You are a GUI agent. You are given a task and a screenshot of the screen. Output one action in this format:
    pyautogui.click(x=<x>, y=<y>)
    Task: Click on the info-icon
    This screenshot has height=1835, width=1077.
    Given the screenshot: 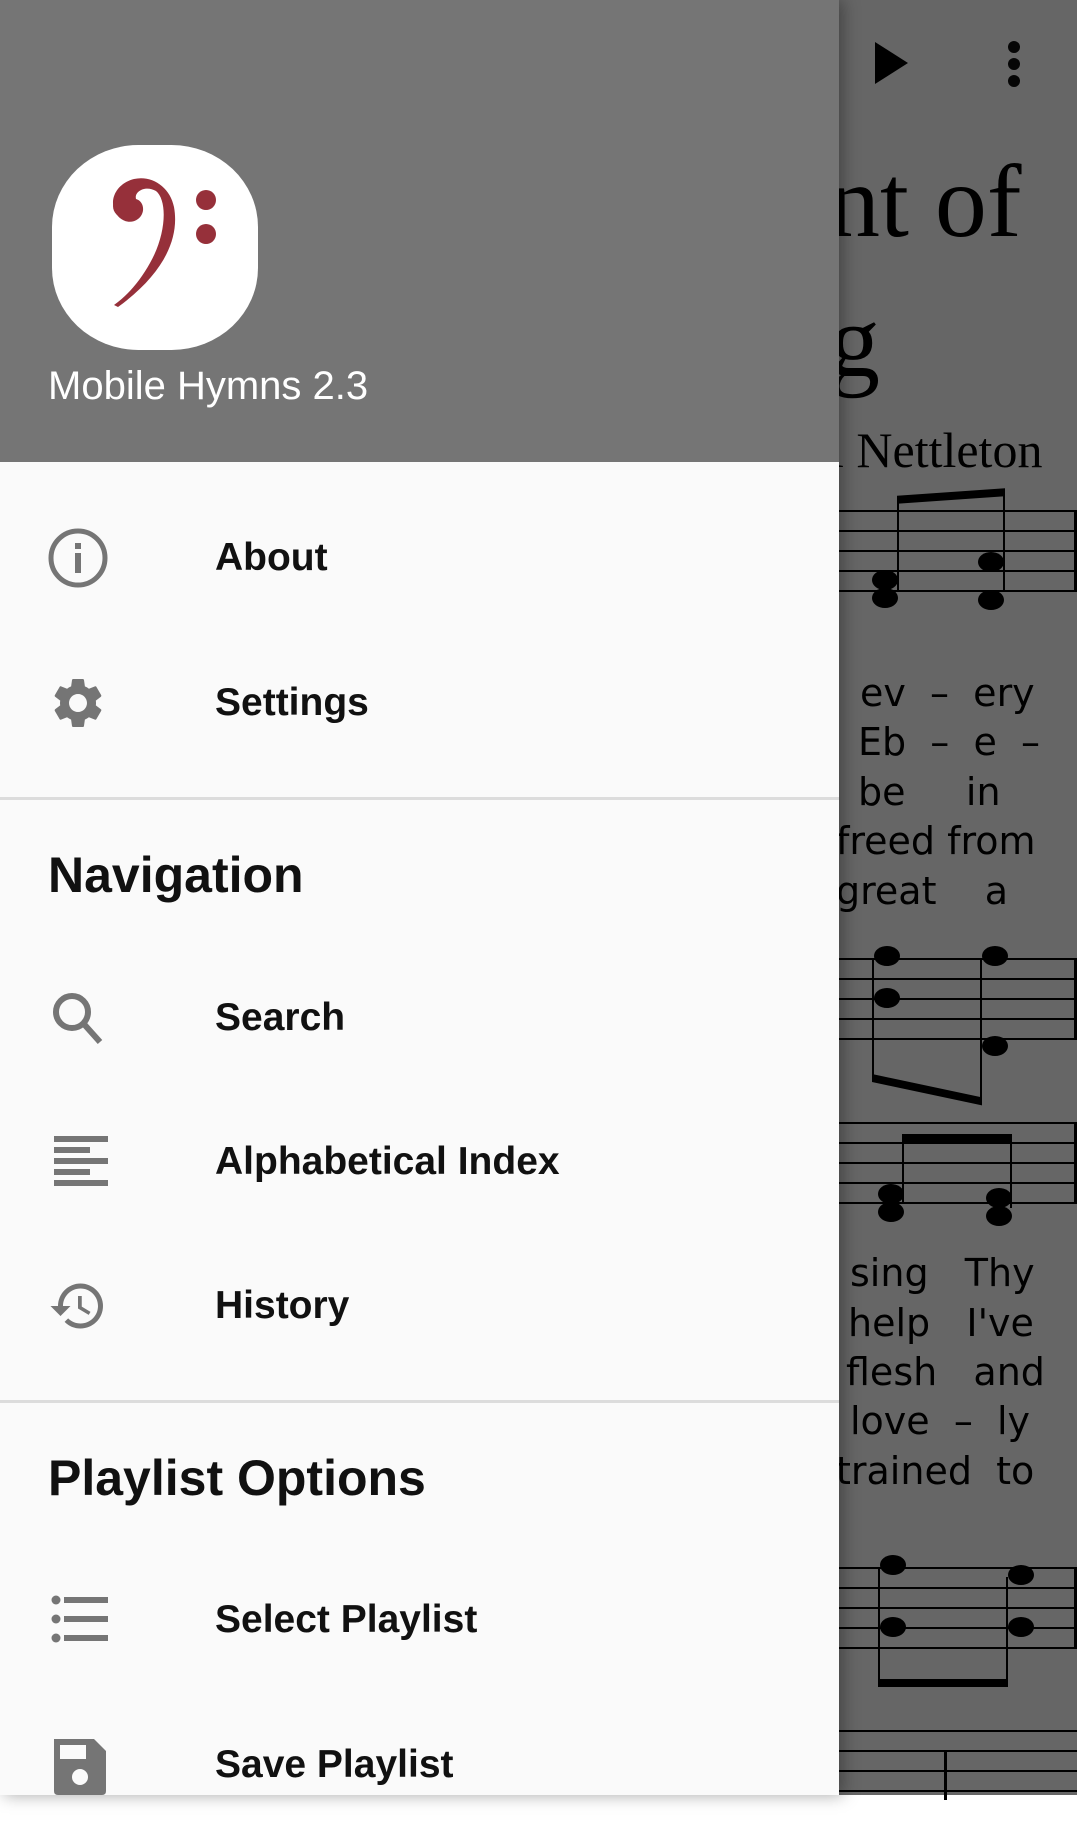 What is the action you would take?
    pyautogui.click(x=78, y=558)
    